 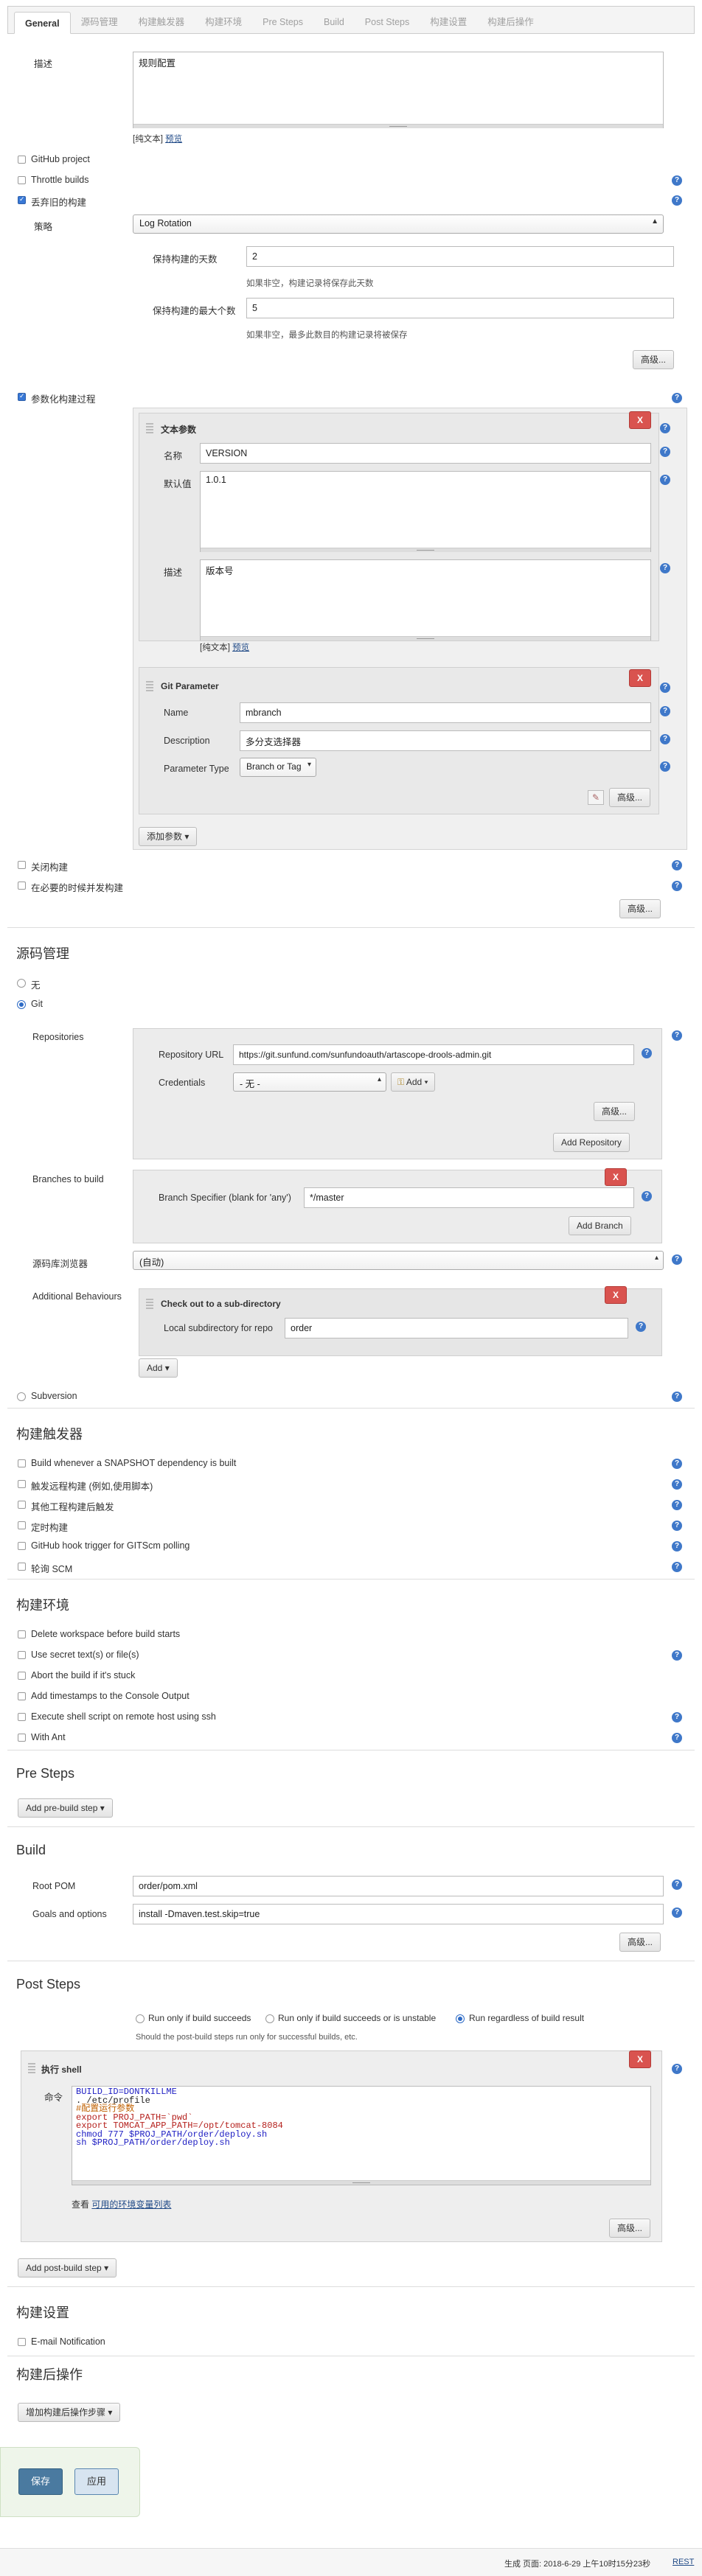 What do you see at coordinates (158, 1368) in the screenshot?
I see `add-behaviour-button: Add ▾` at bounding box center [158, 1368].